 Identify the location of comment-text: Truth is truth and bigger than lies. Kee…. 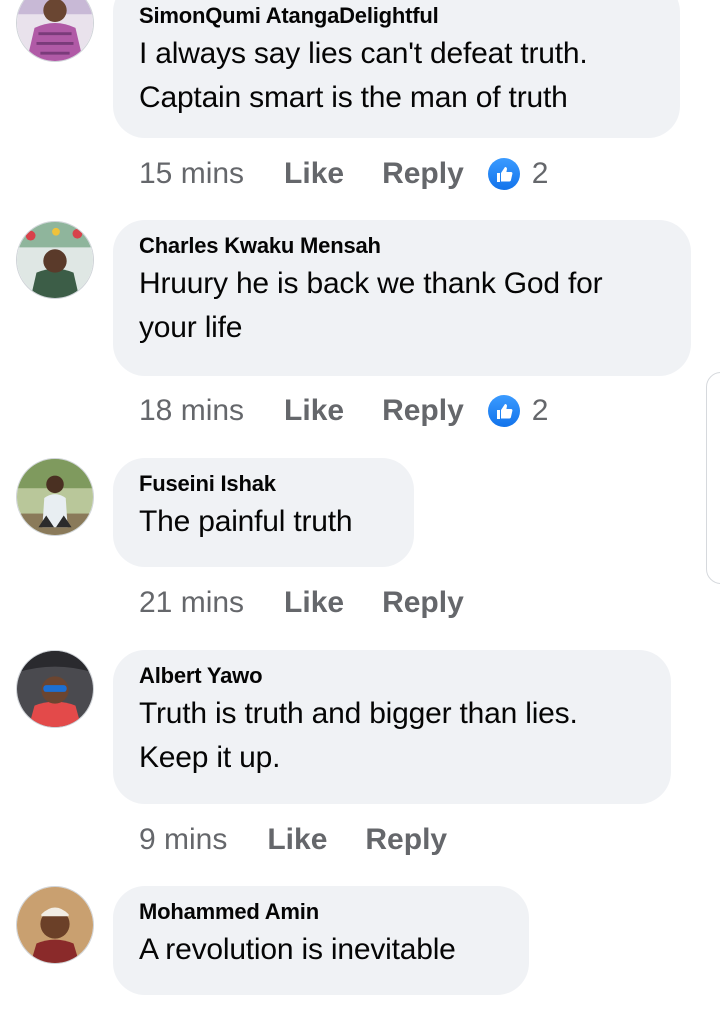
(358, 735).